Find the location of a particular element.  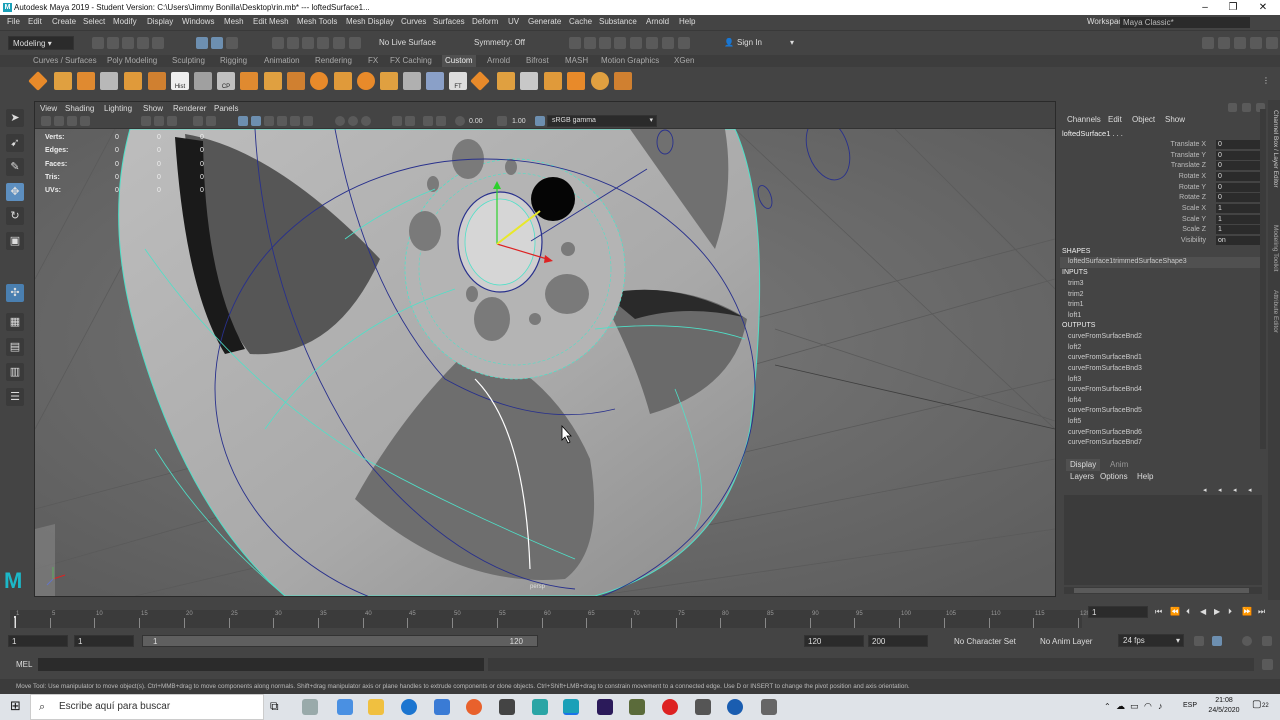

channel-box-icon is located at coordinates (1272, 43).